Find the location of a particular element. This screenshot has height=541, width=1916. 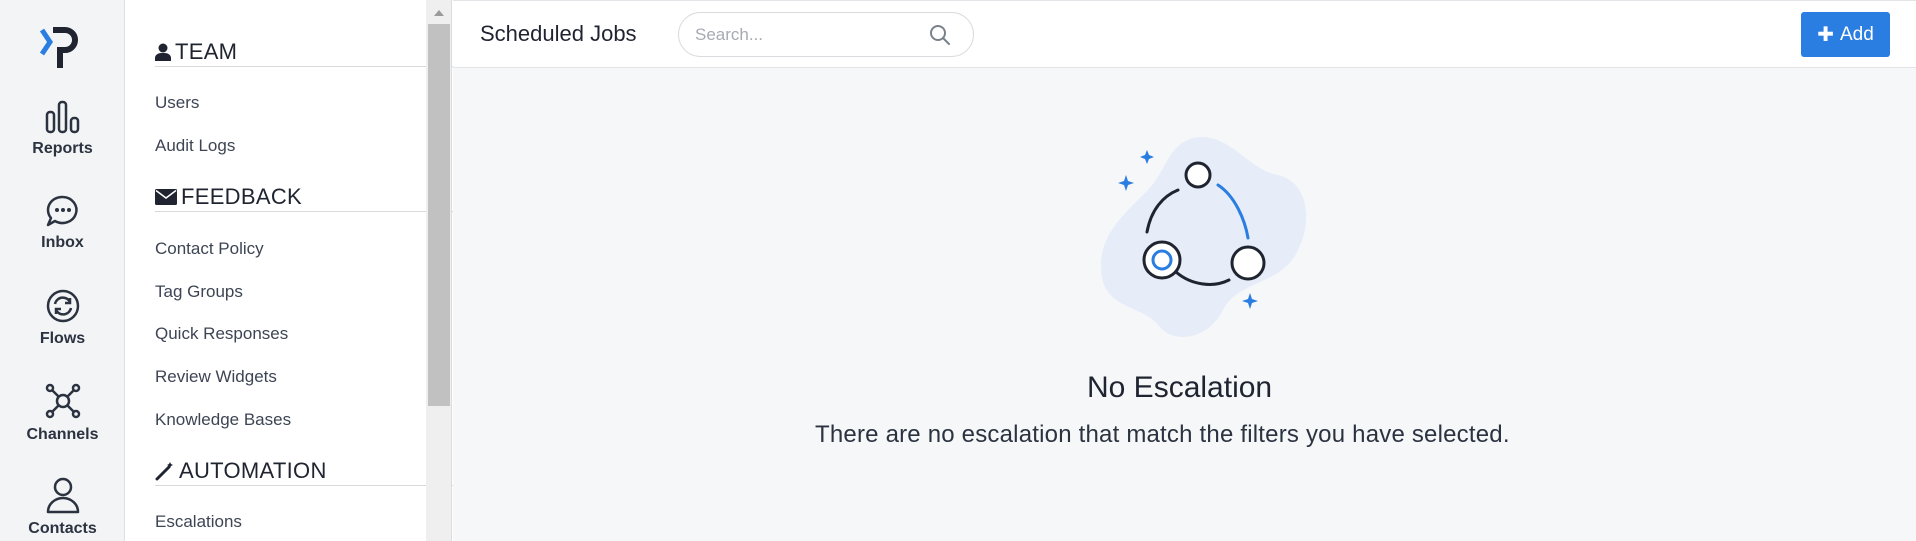

menu-link-contact-policy: Contact Policy is located at coordinates (209, 249).